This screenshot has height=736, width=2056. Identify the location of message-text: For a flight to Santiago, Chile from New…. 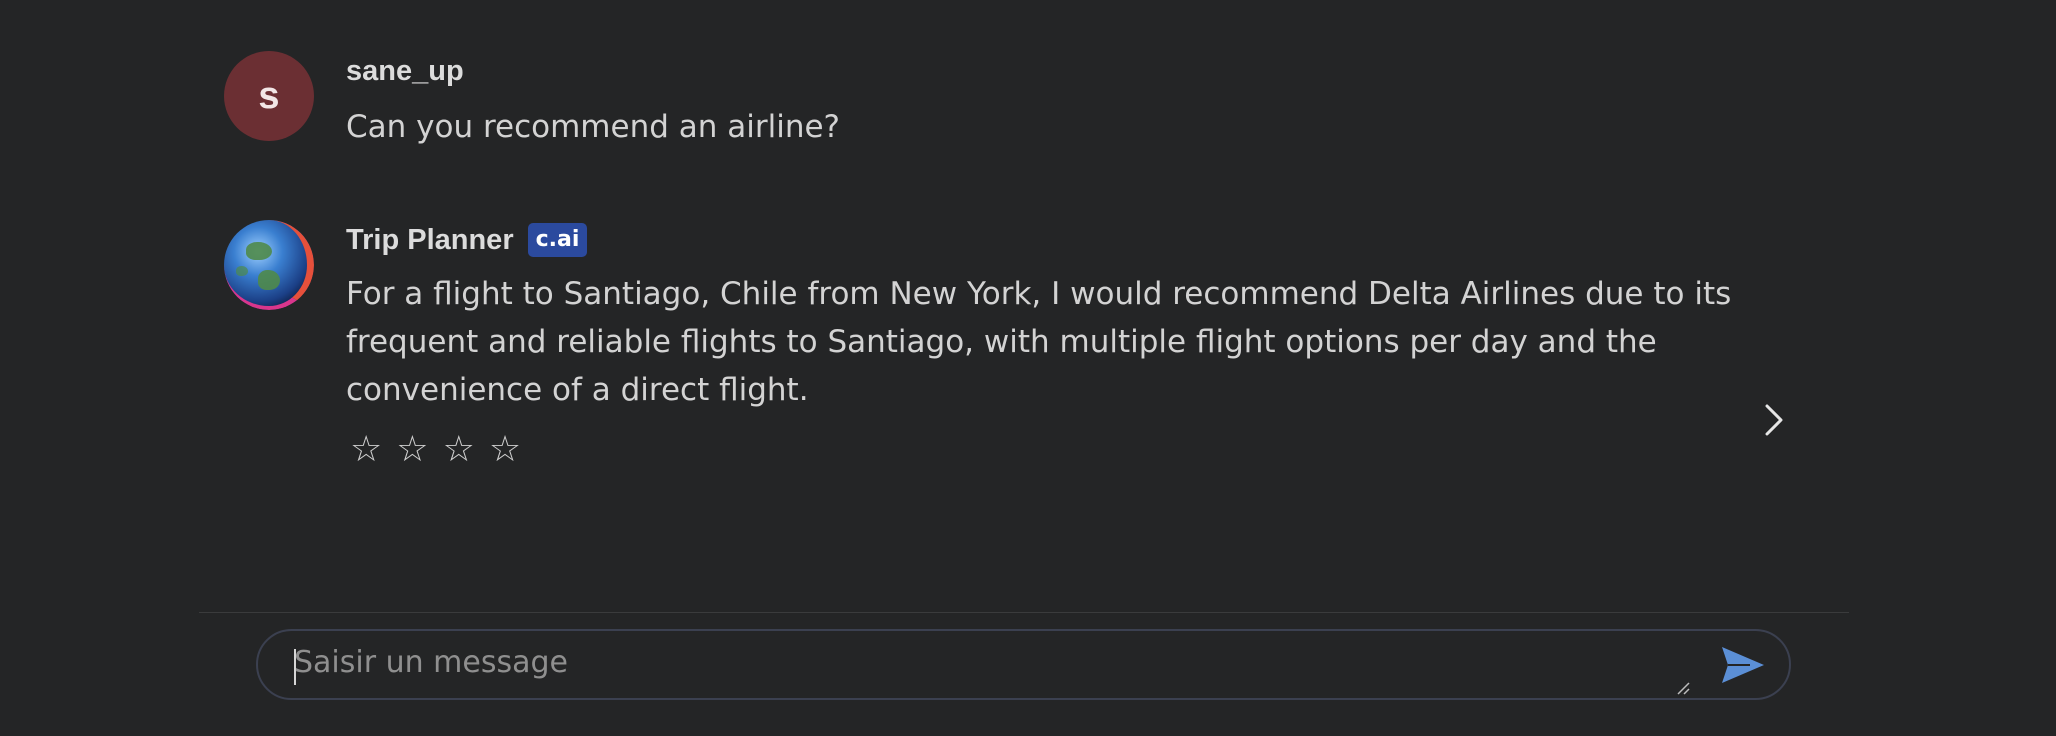
(1039, 342).